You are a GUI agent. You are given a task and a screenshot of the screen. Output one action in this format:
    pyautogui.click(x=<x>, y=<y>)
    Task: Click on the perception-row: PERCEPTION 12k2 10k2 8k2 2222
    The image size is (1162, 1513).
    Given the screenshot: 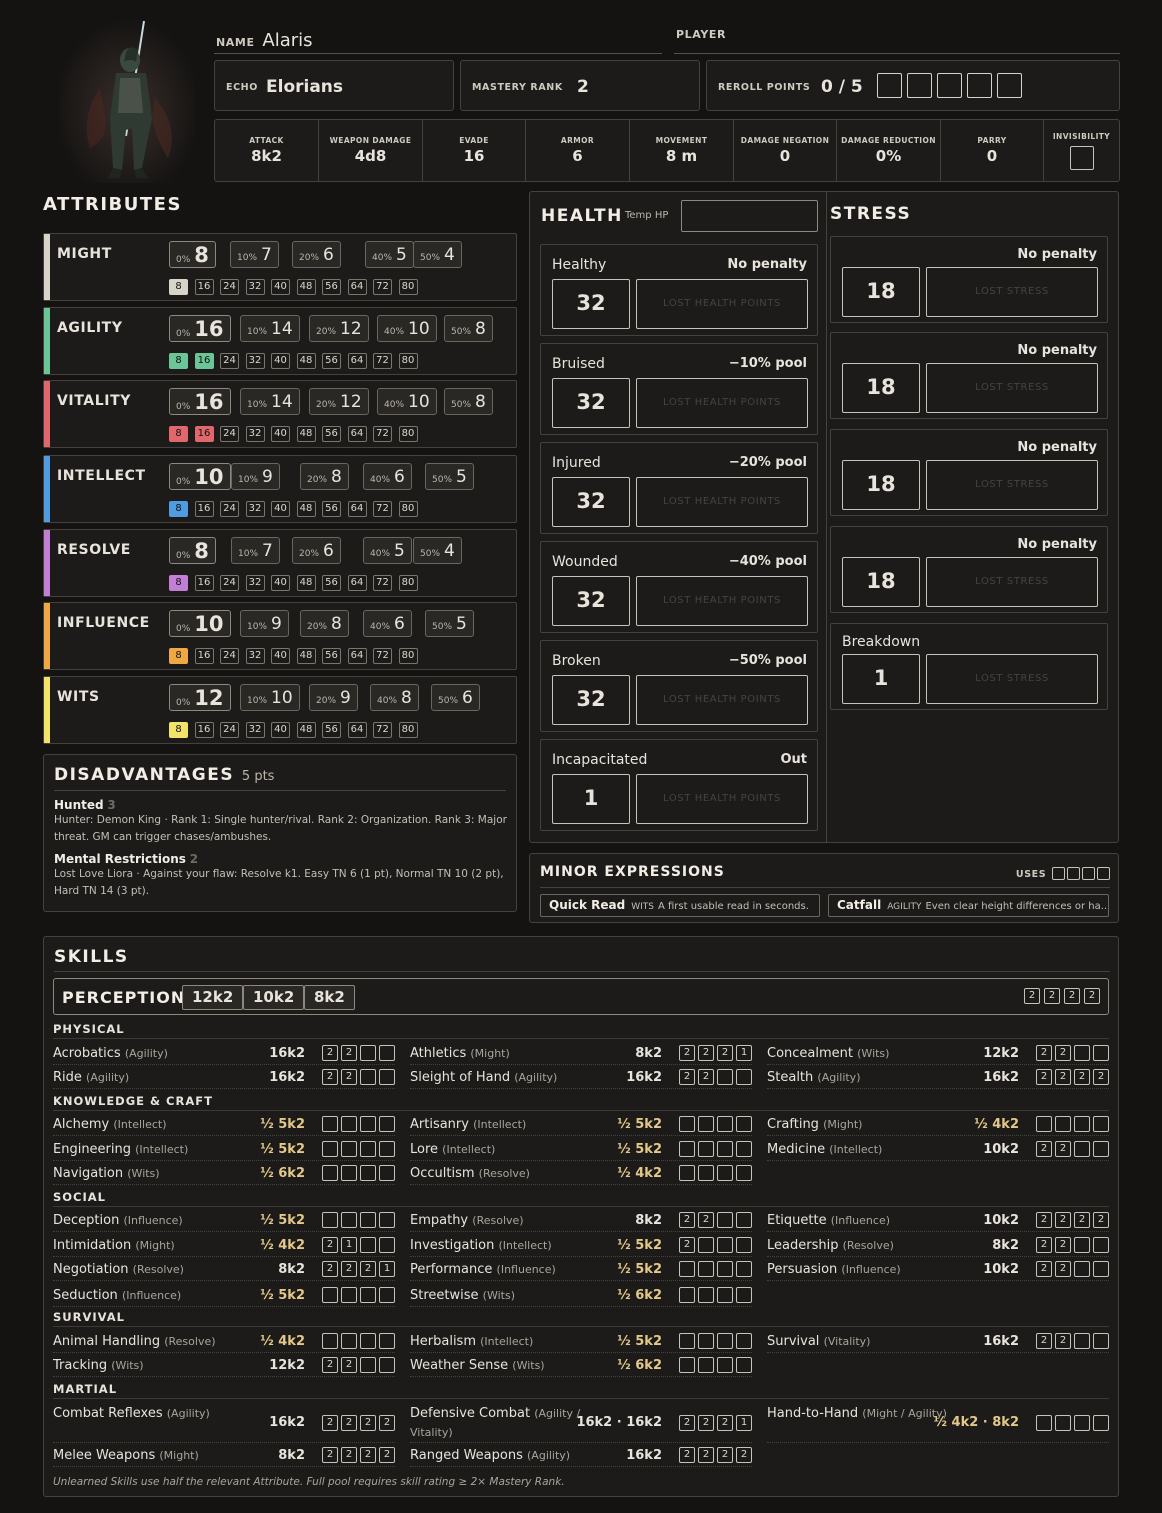 What is the action you would take?
    pyautogui.click(x=581, y=996)
    